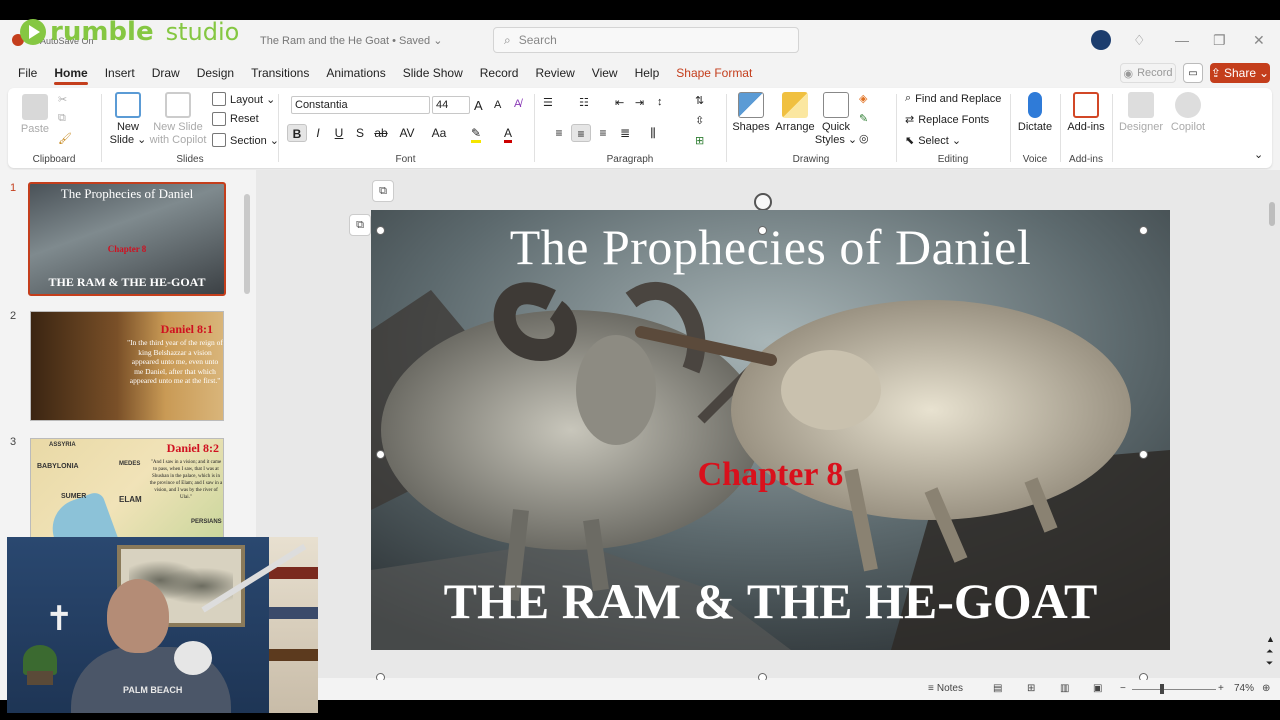  What do you see at coordinates (1143, 454) in the screenshot?
I see `resize-handle-right` at bounding box center [1143, 454].